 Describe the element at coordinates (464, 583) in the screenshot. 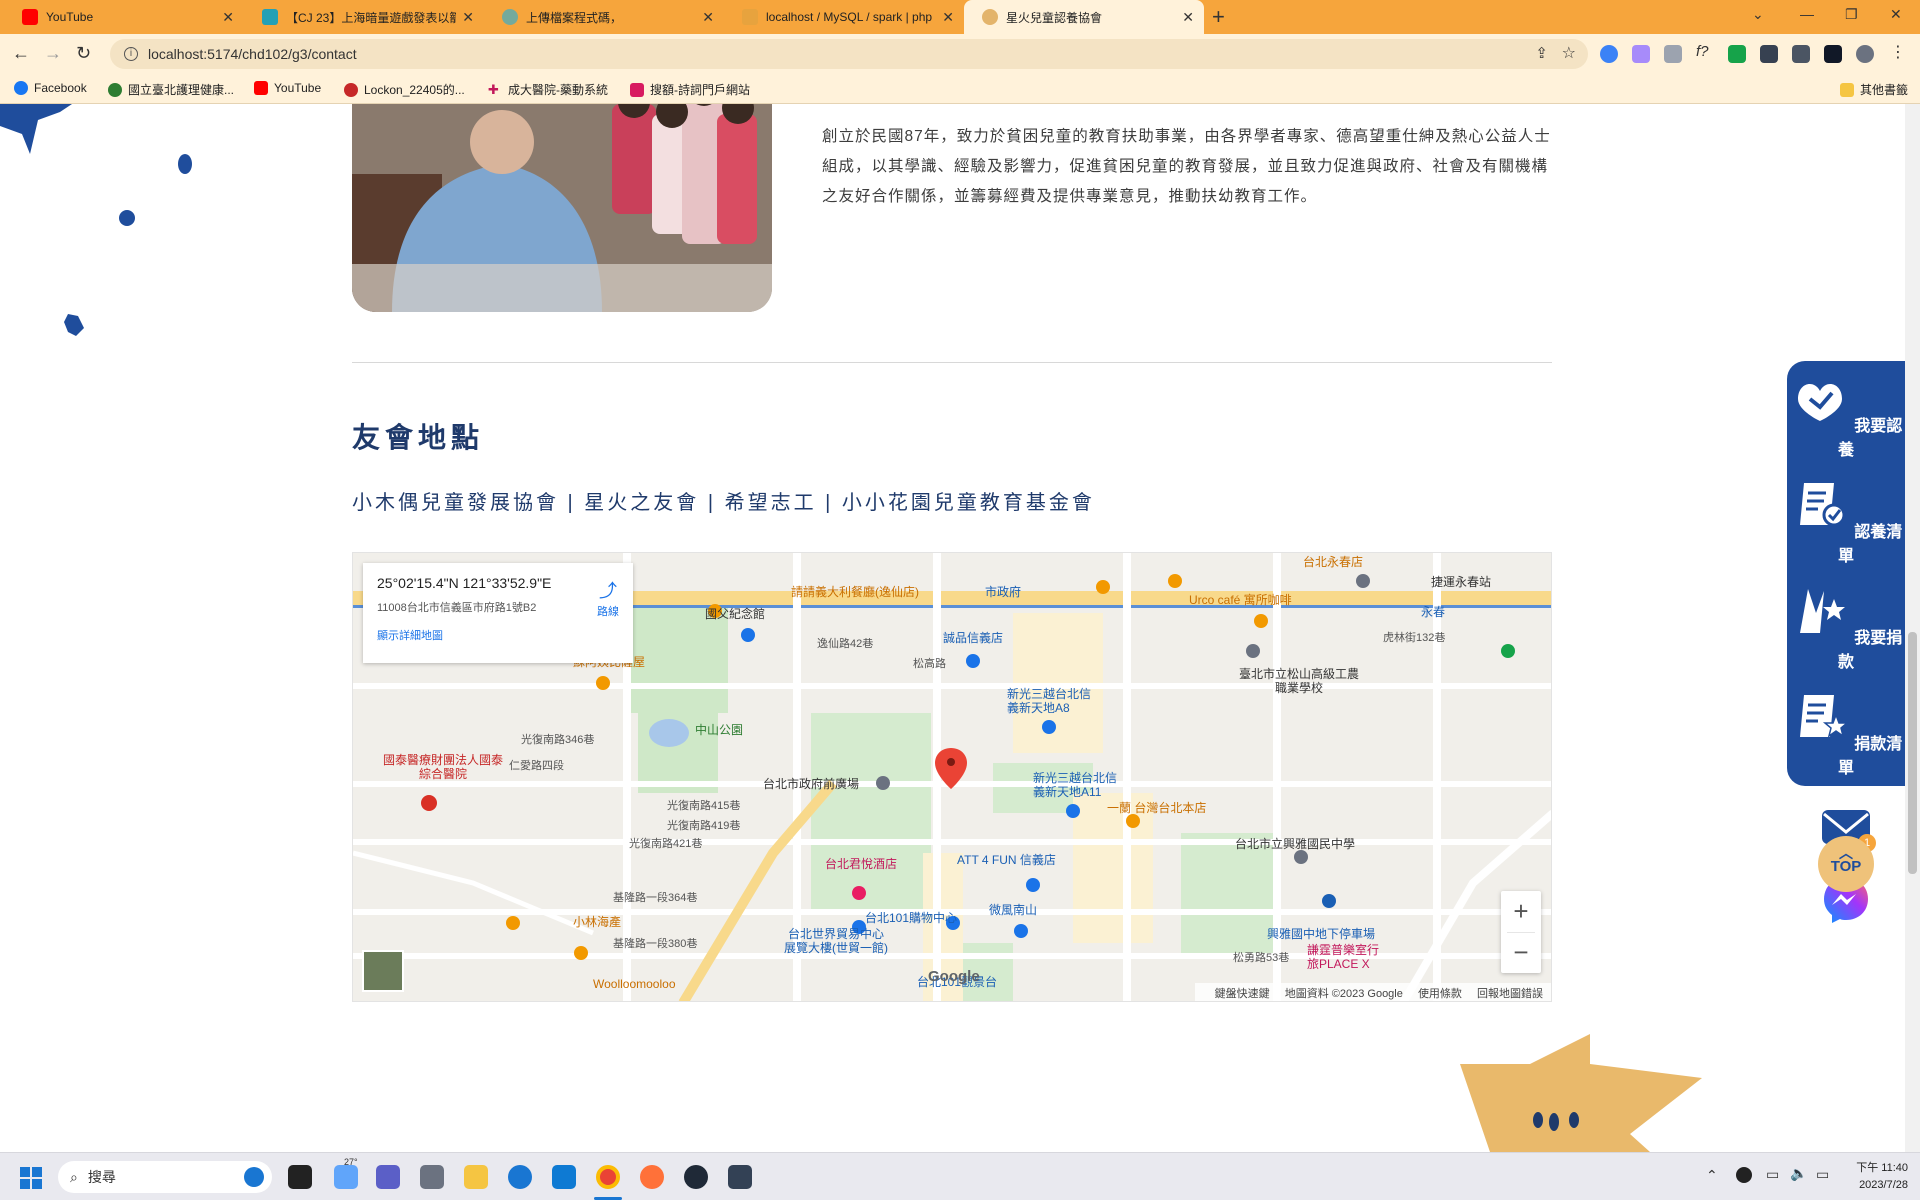

I see `map-coordinates: 25°02'15.4"N 121°33'52.9"E` at that location.